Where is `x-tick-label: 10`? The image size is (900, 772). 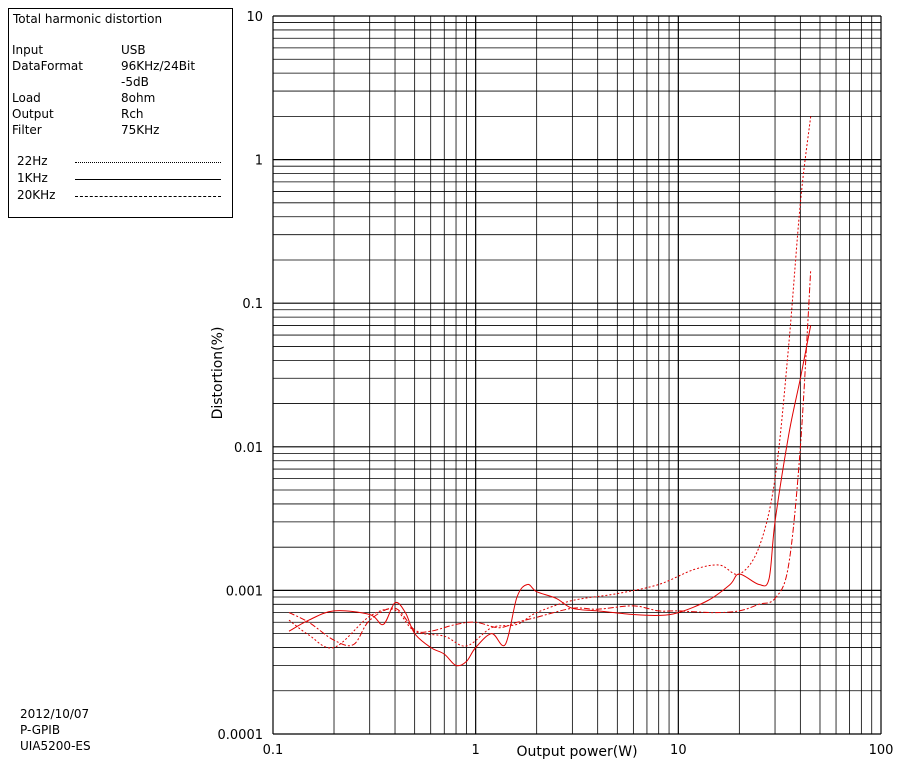 x-tick-label: 10 is located at coordinates (678, 750).